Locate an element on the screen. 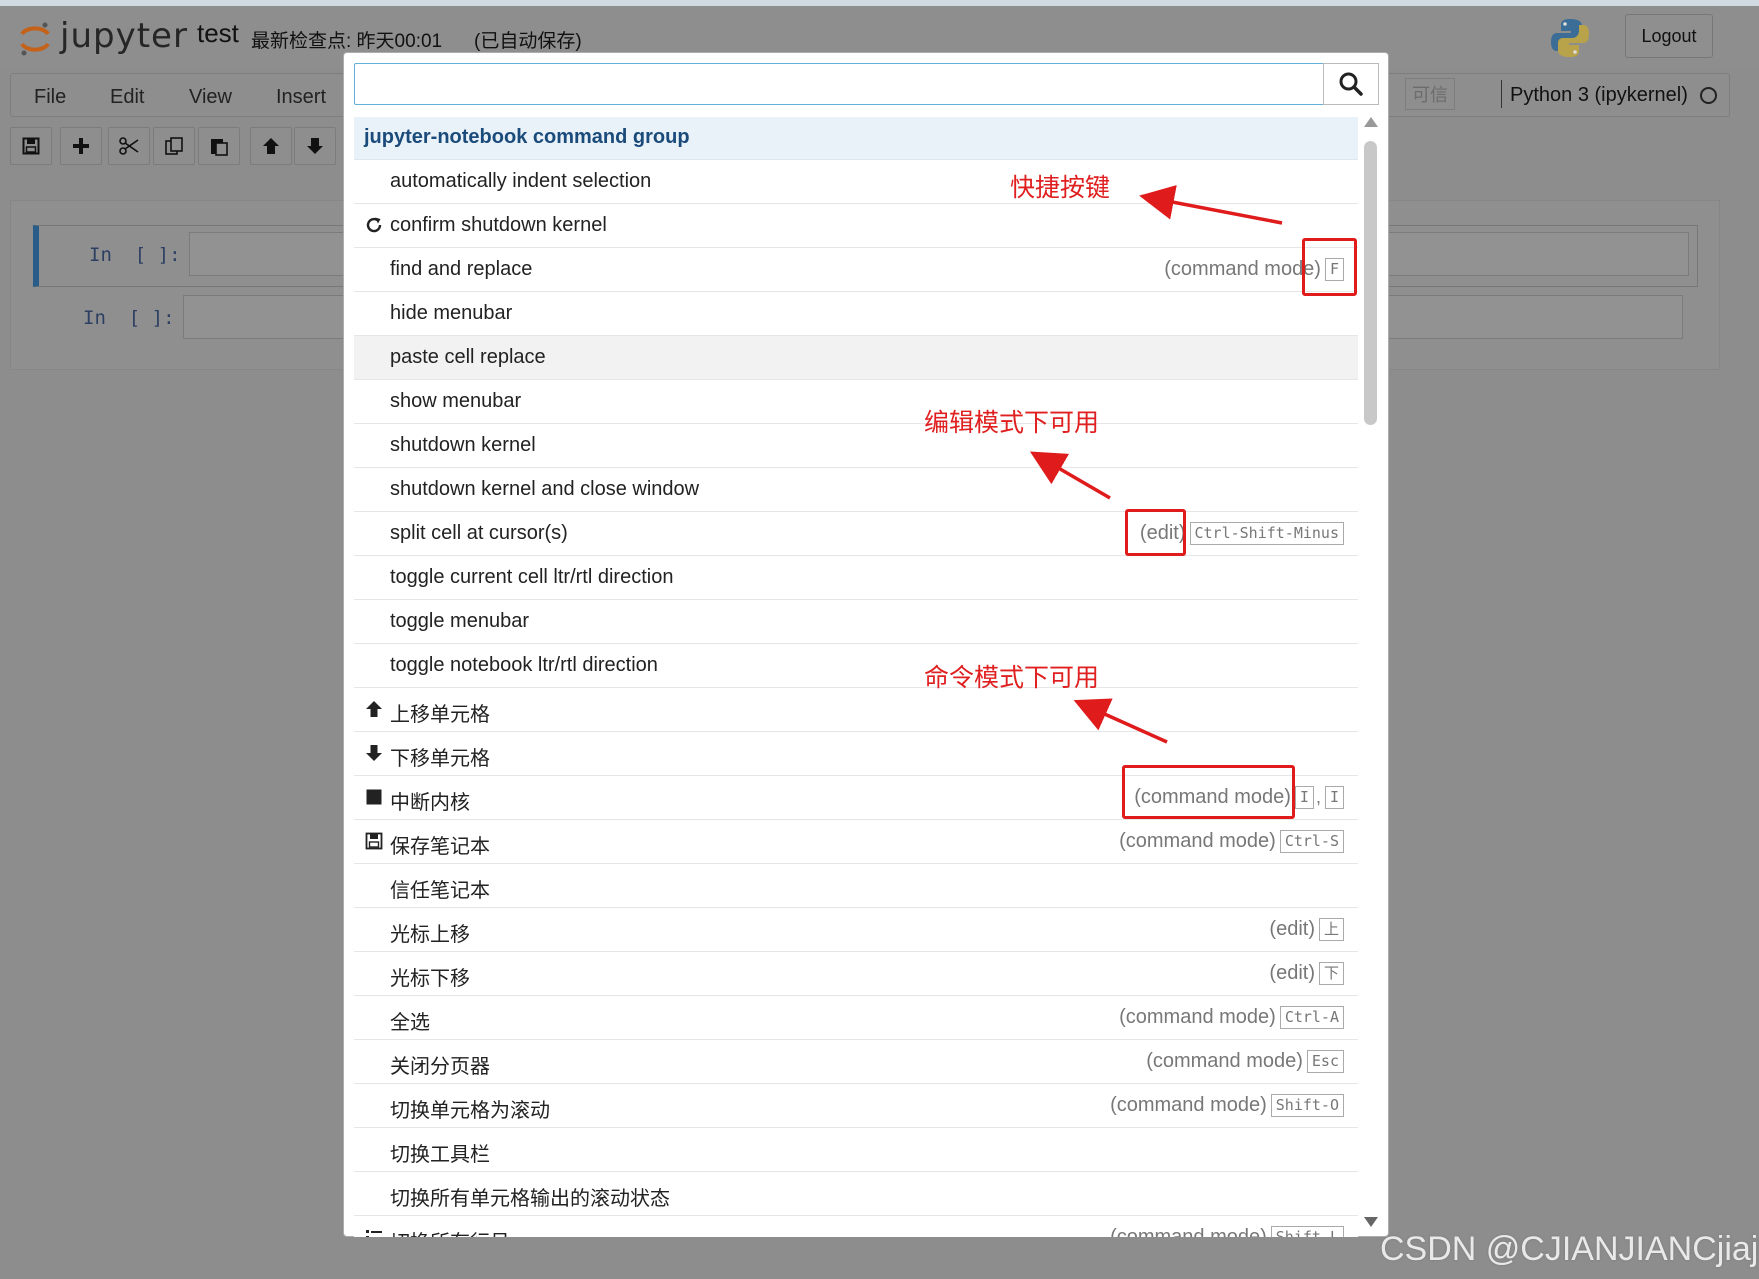 This screenshot has width=1759, height=1279. command-row: show menubar is located at coordinates (856, 402).